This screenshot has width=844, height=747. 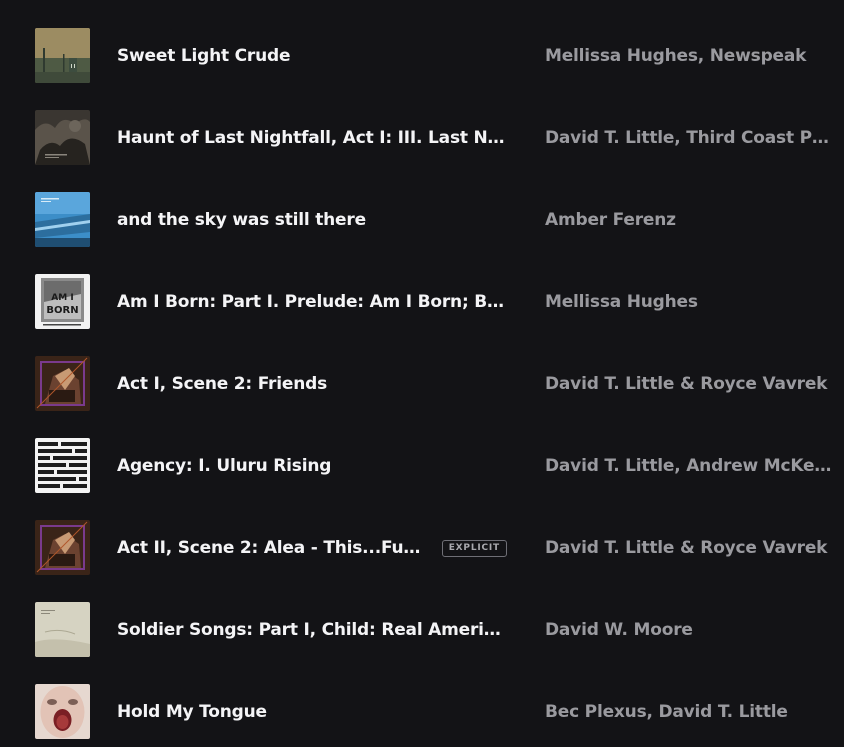 I want to click on explicit-badge: EXPLICIT, so click(x=474, y=548).